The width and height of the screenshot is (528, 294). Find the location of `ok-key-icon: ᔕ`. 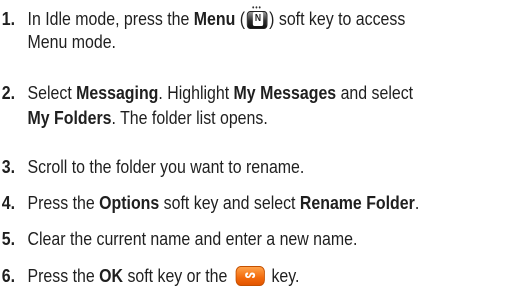

ok-key-icon: ᔕ is located at coordinates (250, 275).